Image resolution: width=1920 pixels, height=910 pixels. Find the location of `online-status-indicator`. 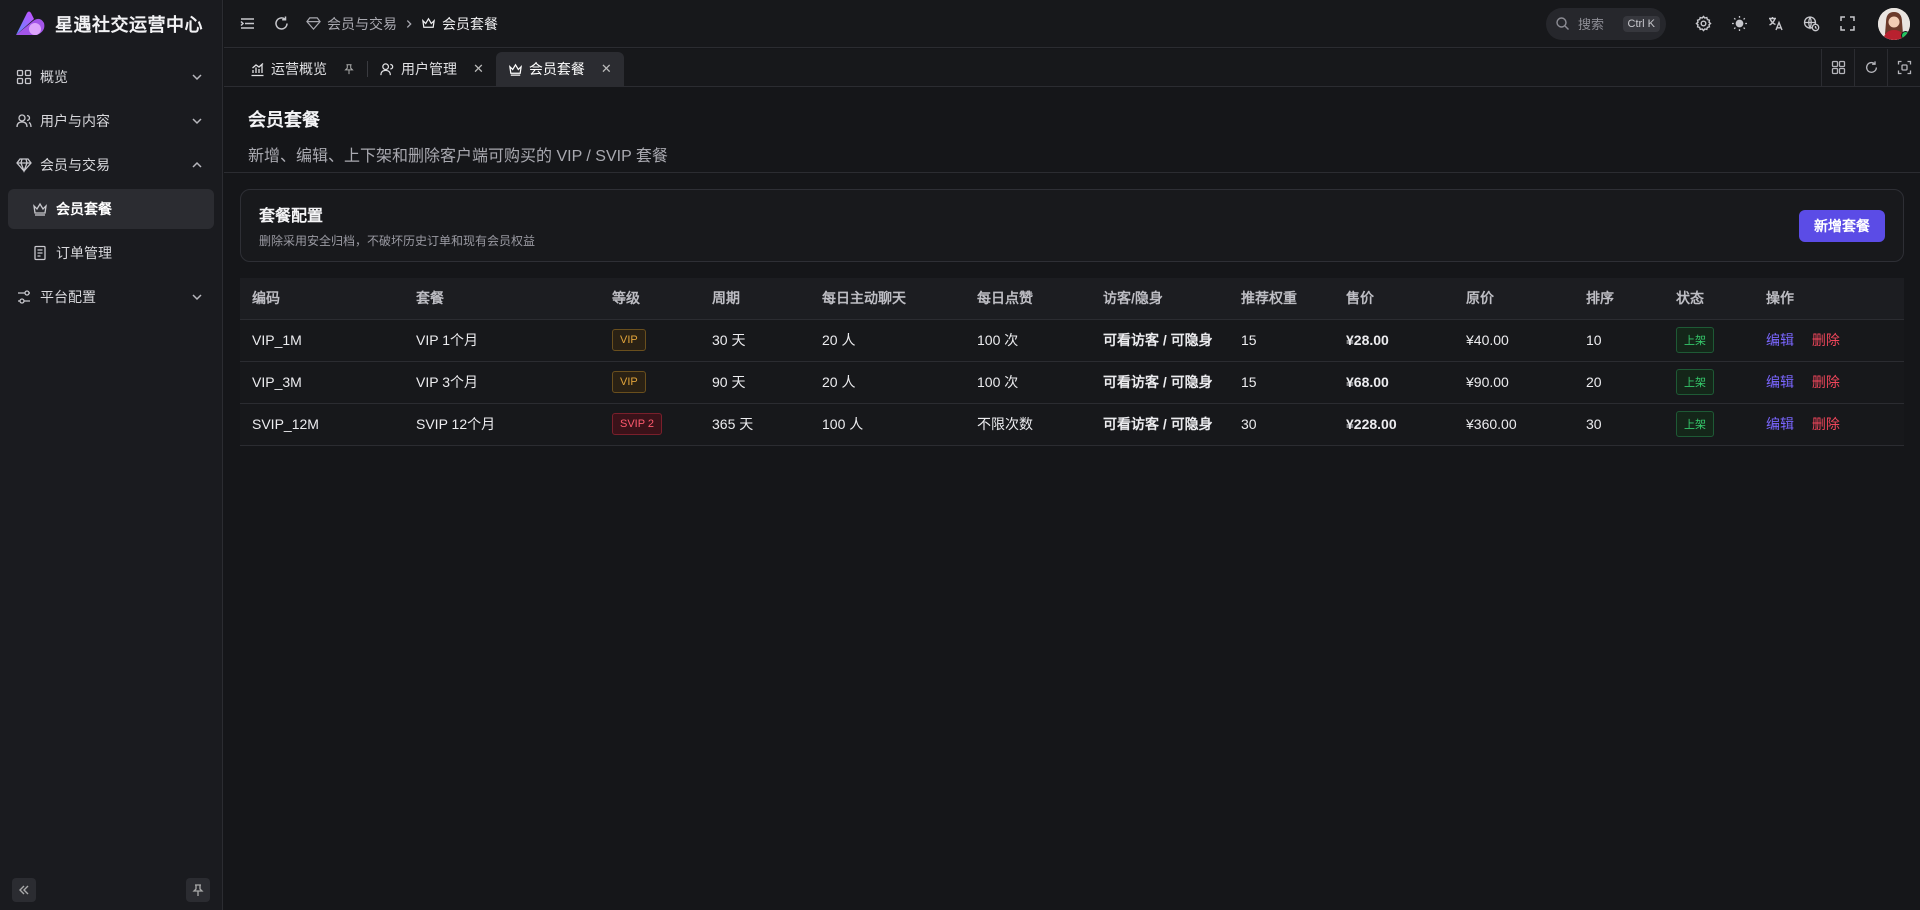

online-status-indicator is located at coordinates (1905, 35).